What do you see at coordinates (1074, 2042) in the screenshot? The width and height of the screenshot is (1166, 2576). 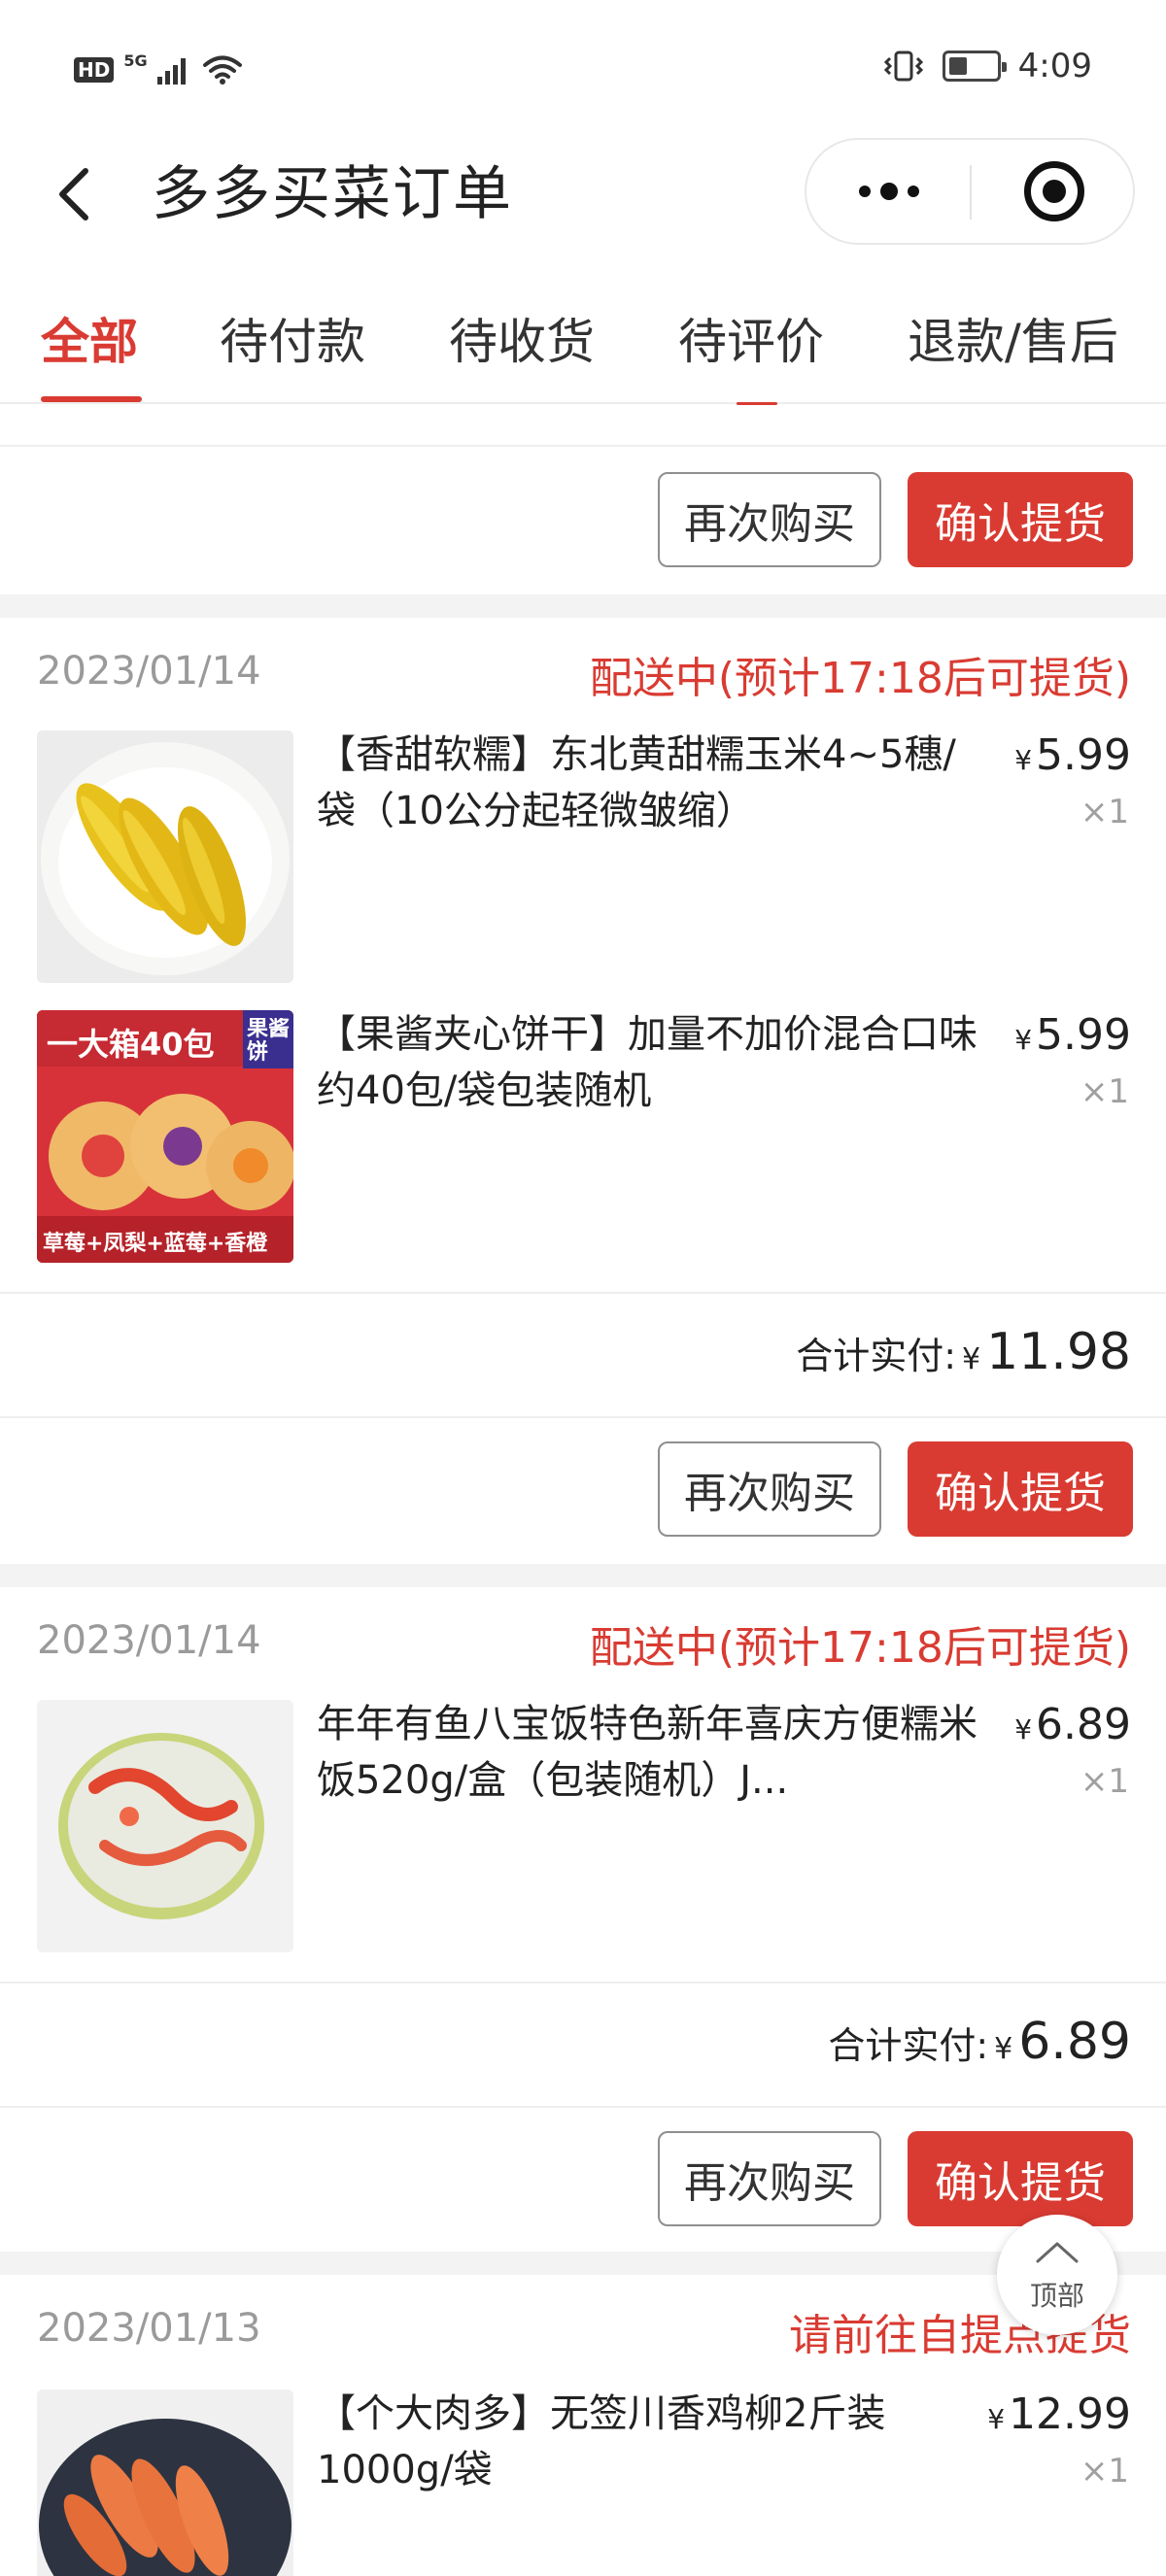 I see `total-amount: 6.89` at bounding box center [1074, 2042].